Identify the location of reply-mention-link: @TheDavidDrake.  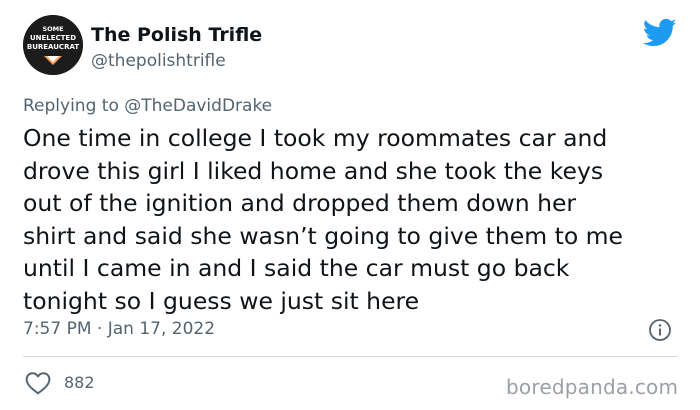
(198, 106).